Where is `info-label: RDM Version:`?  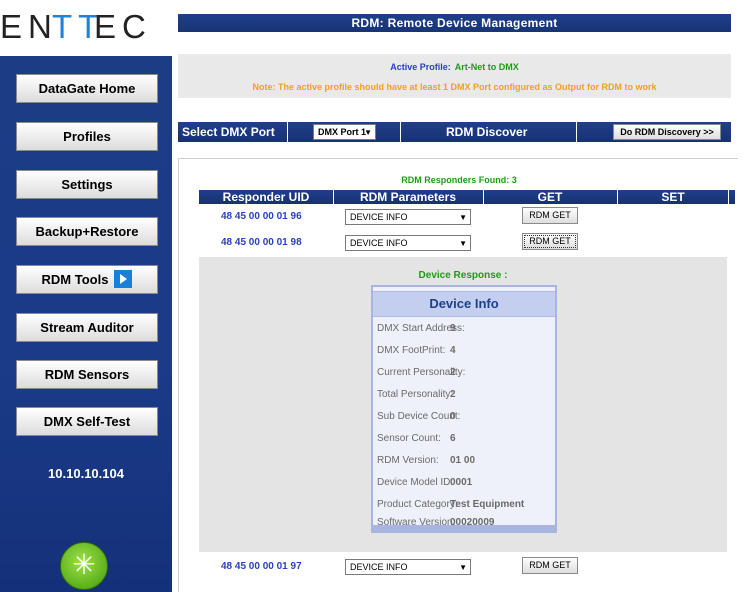 info-label: RDM Version: is located at coordinates (408, 460).